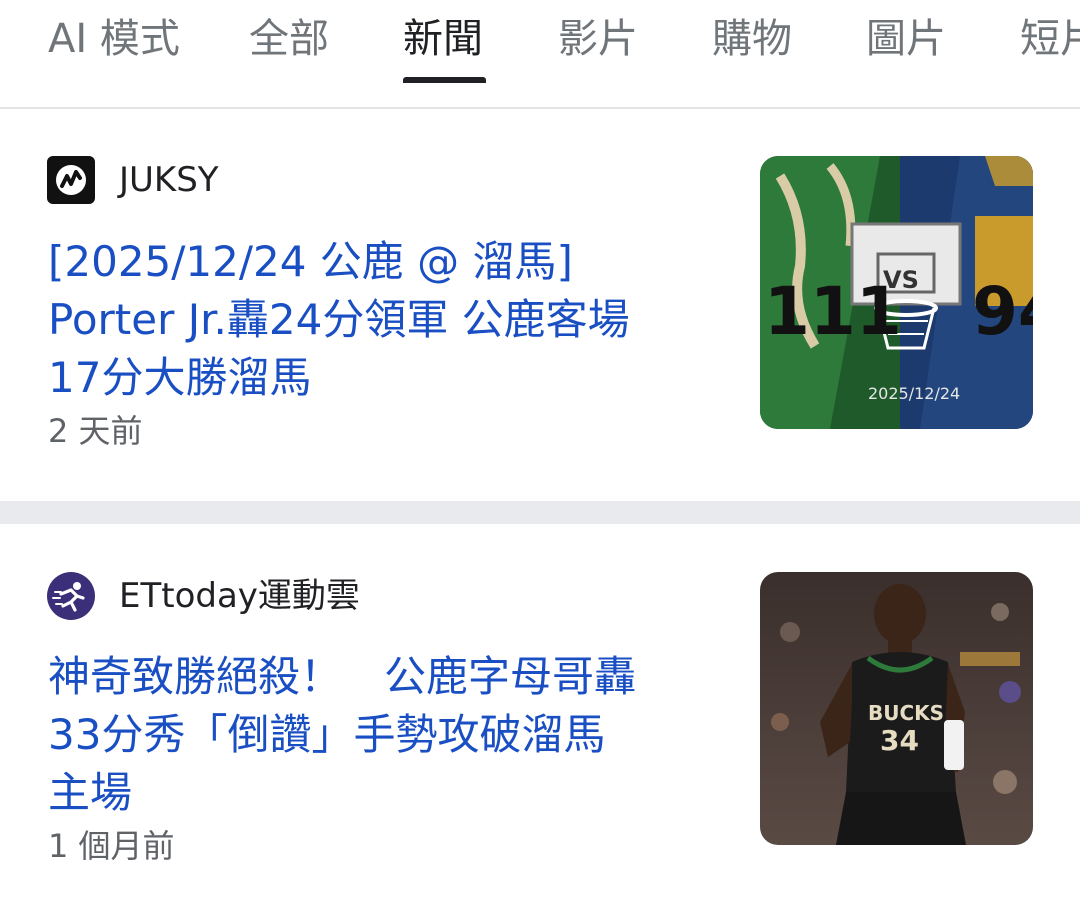 The width and height of the screenshot is (1080, 909). I want to click on tab-shopping: 購物, so click(752, 39).